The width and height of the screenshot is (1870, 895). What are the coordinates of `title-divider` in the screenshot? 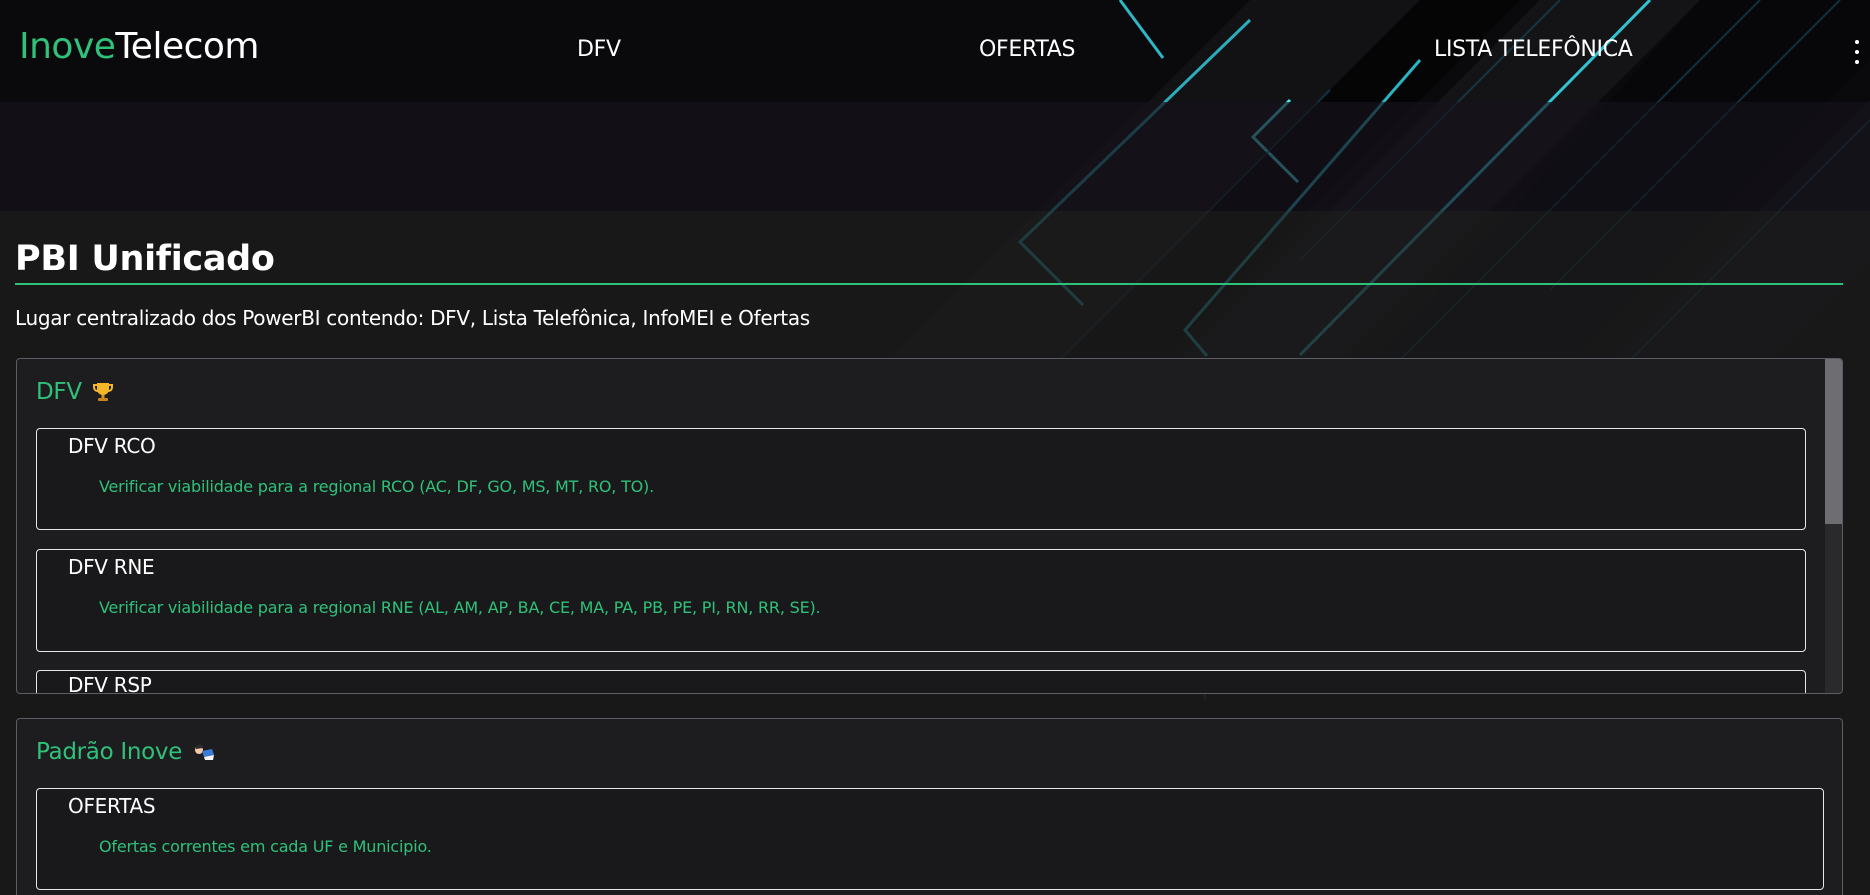 It's located at (929, 284).